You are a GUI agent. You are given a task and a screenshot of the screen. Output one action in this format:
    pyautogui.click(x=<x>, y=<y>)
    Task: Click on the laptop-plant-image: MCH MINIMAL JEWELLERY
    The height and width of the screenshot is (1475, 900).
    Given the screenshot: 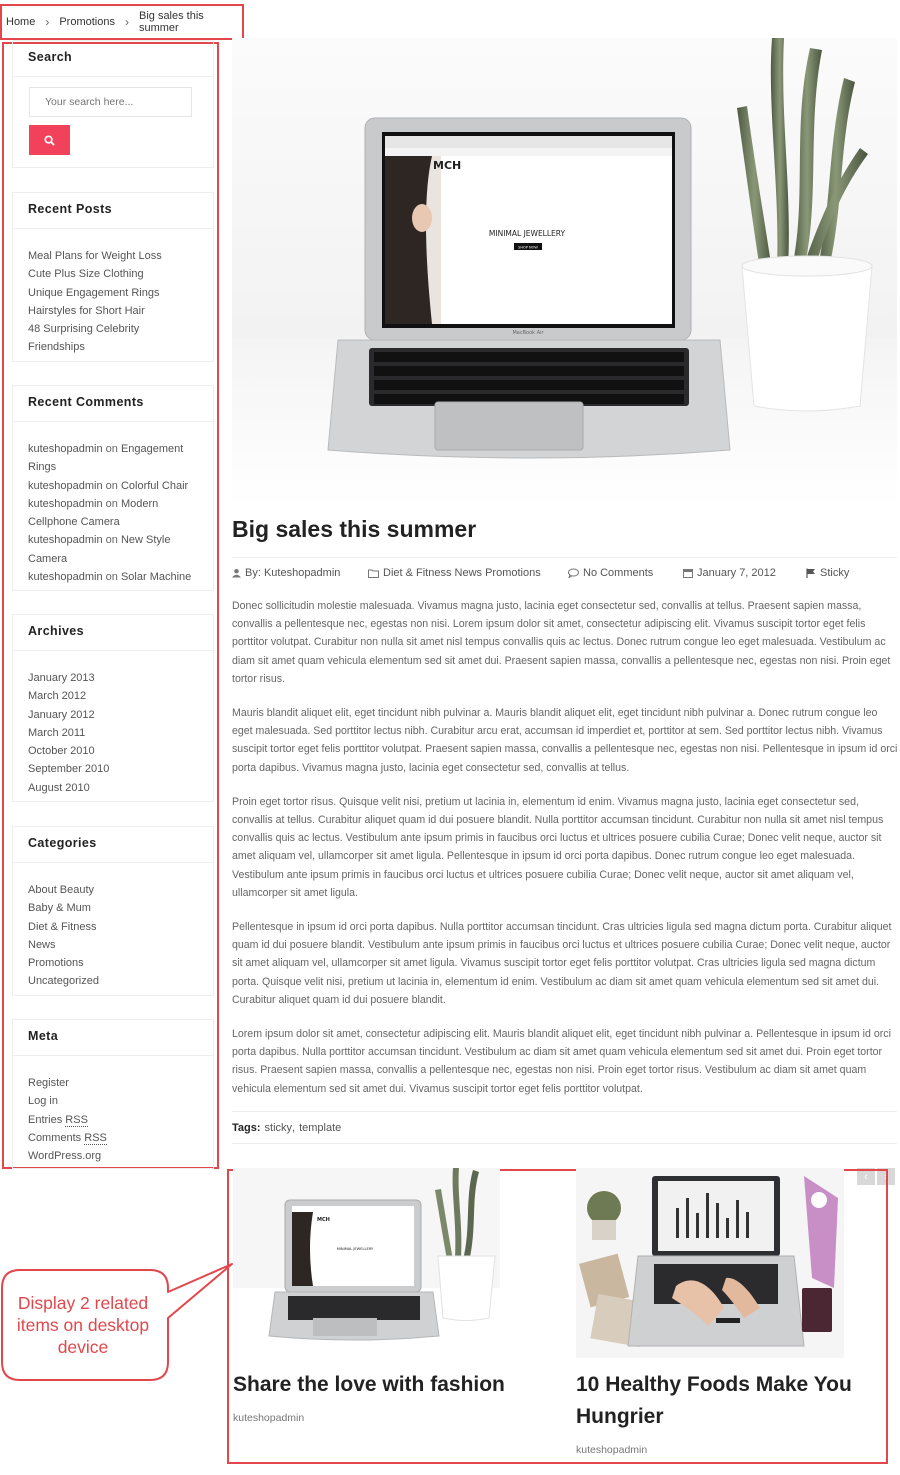 What is the action you would take?
    pyautogui.click(x=366, y=1263)
    